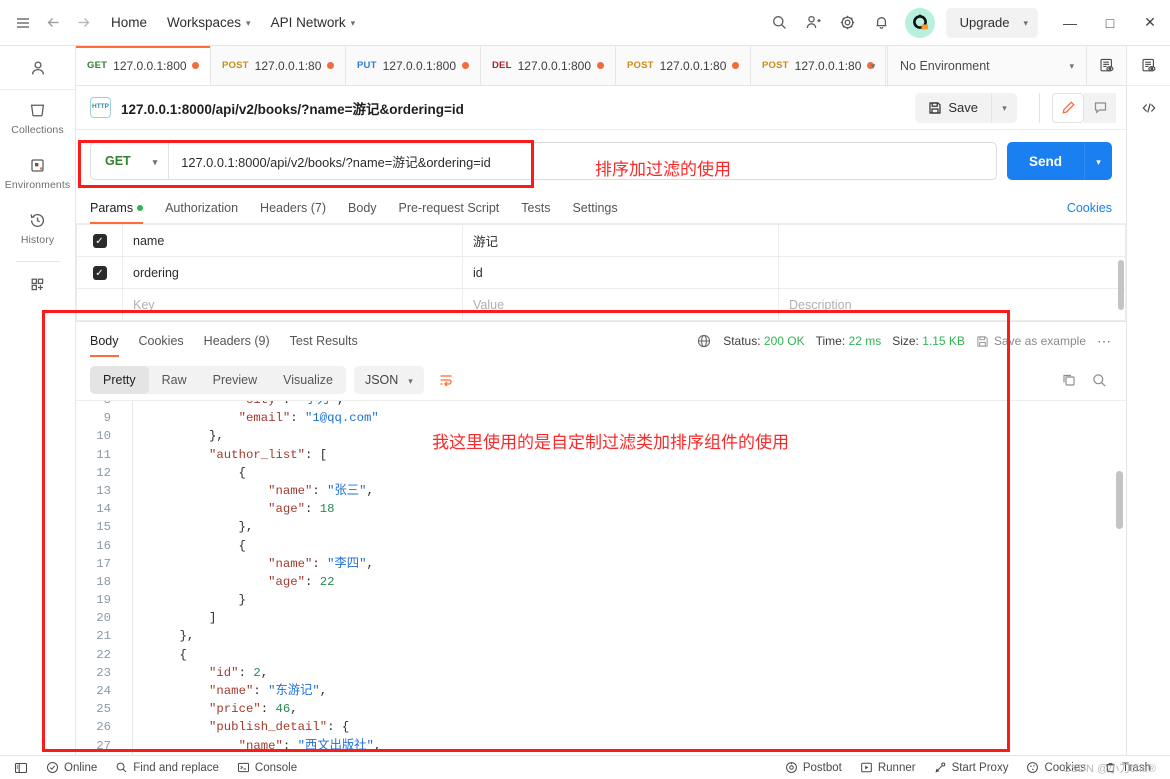  What do you see at coordinates (1069, 380) in the screenshot?
I see `copy-icon` at bounding box center [1069, 380].